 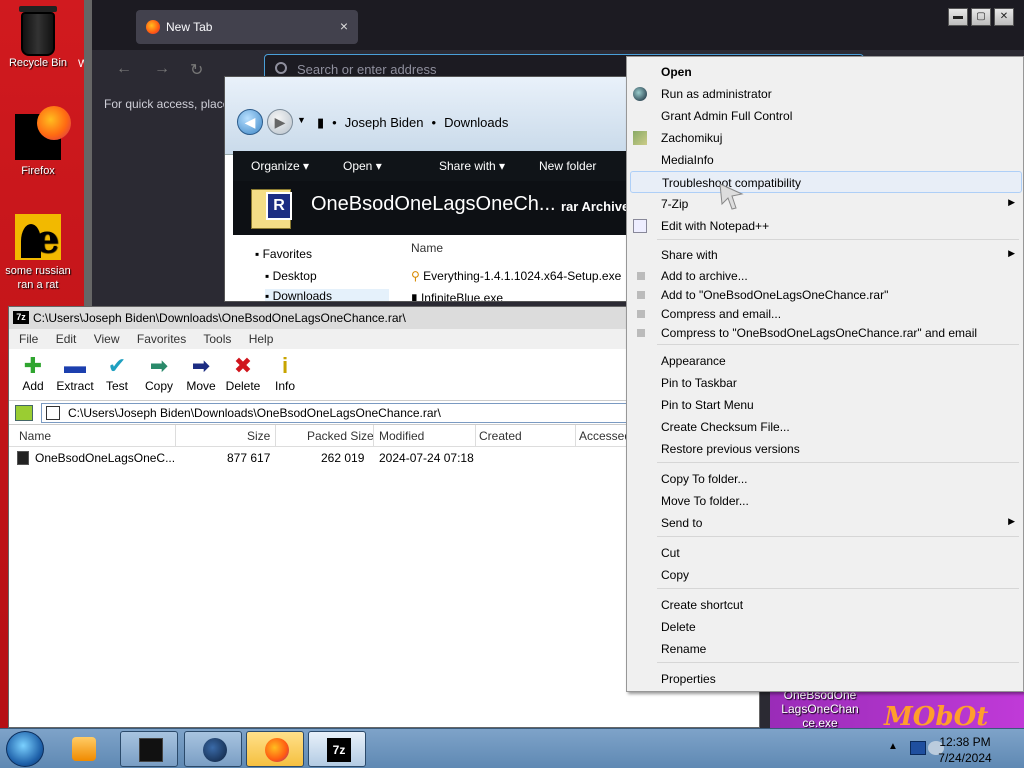 What do you see at coordinates (38, 253) in the screenshot?
I see `rat-desktop-icon: some russian ran a rat` at bounding box center [38, 253].